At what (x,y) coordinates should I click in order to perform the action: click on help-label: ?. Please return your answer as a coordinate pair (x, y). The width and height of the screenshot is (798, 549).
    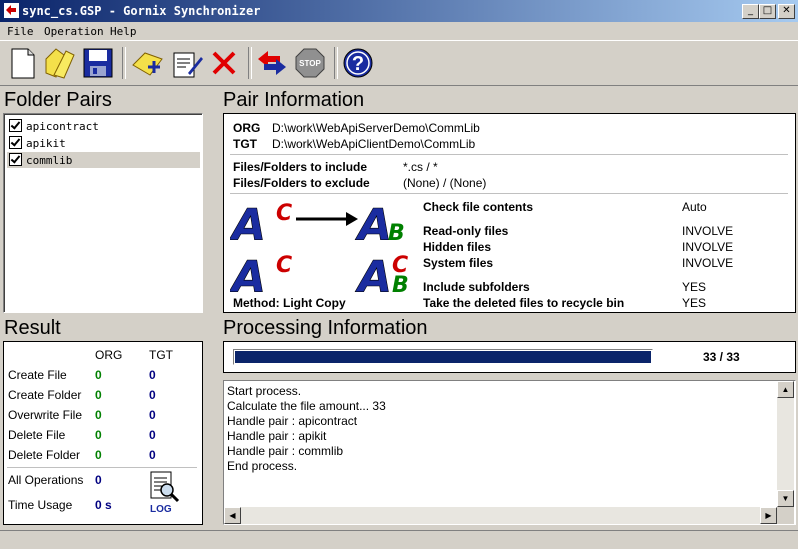
    Looking at the image, I should click on (358, 64).